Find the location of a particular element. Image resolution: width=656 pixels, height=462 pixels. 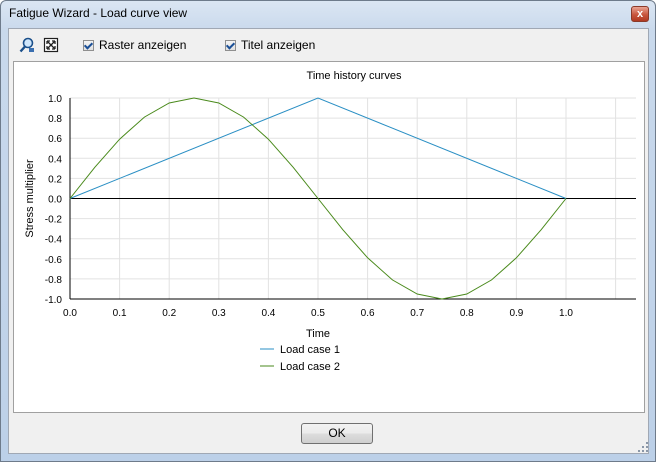

y-tick-label: 0.8 is located at coordinates (55, 119).